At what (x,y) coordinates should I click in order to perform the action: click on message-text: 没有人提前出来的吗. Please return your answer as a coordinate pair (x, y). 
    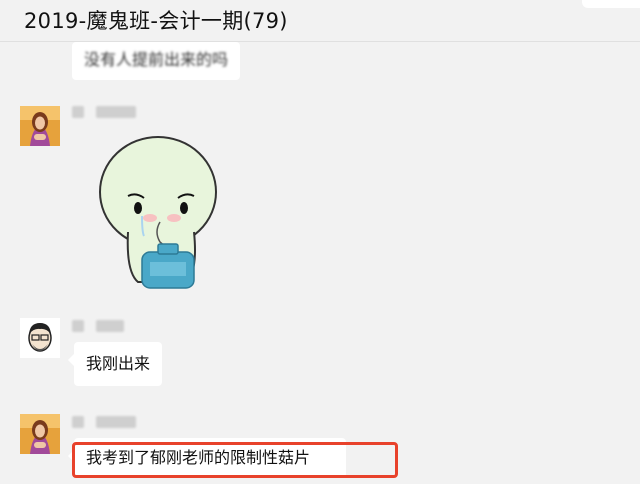
    Looking at the image, I should click on (156, 59).